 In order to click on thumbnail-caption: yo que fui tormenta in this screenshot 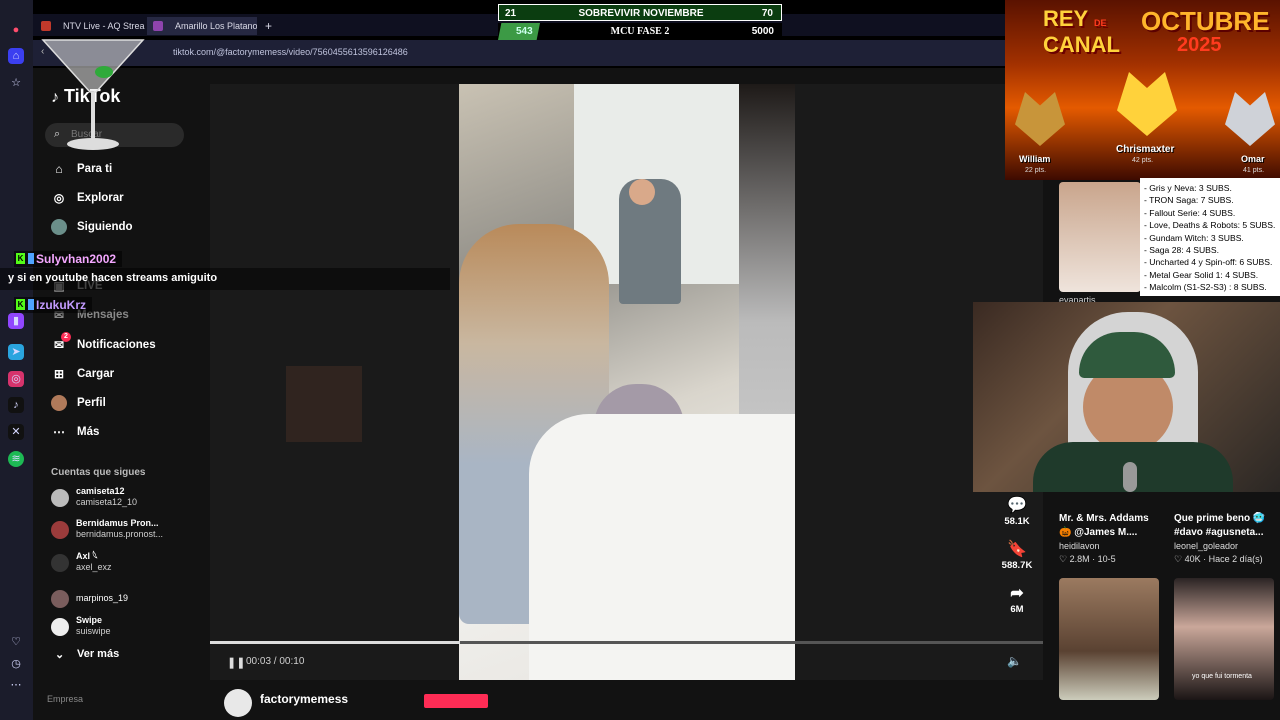, I will do `click(1222, 676)`.